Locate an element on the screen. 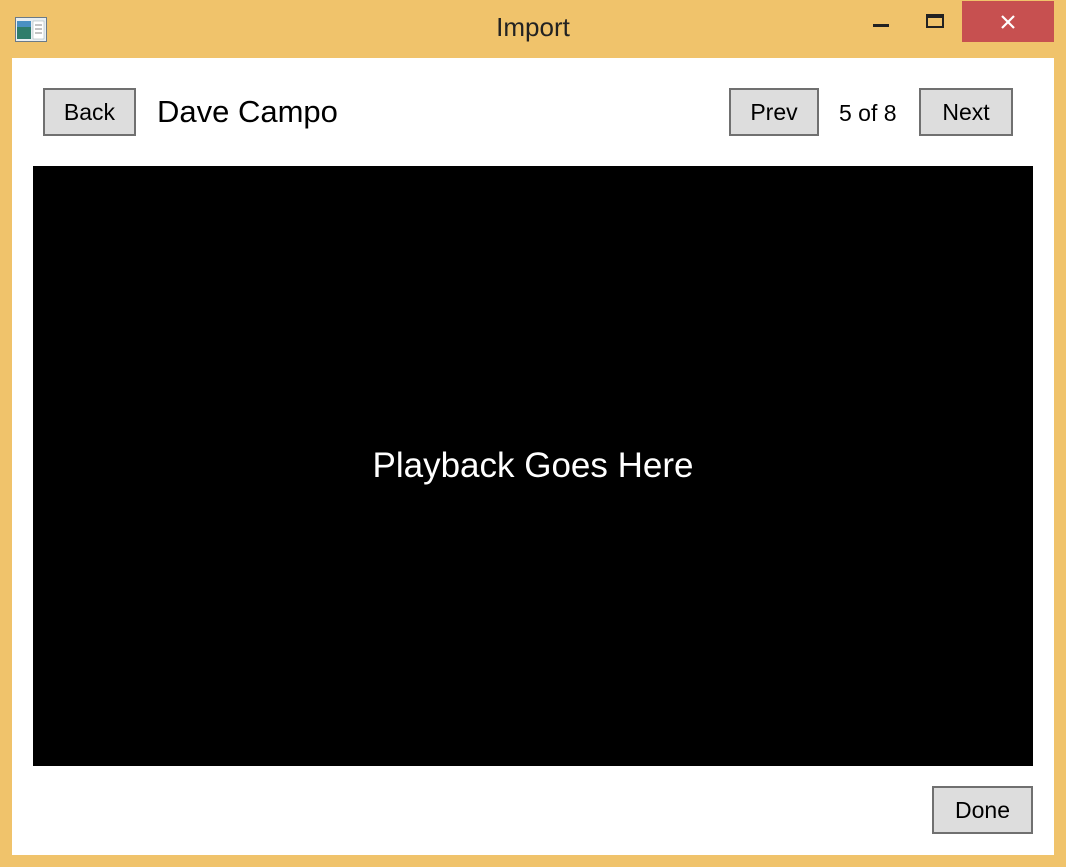 Image resolution: width=1066 pixels, height=867 pixels. close-button is located at coordinates (1008, 21).